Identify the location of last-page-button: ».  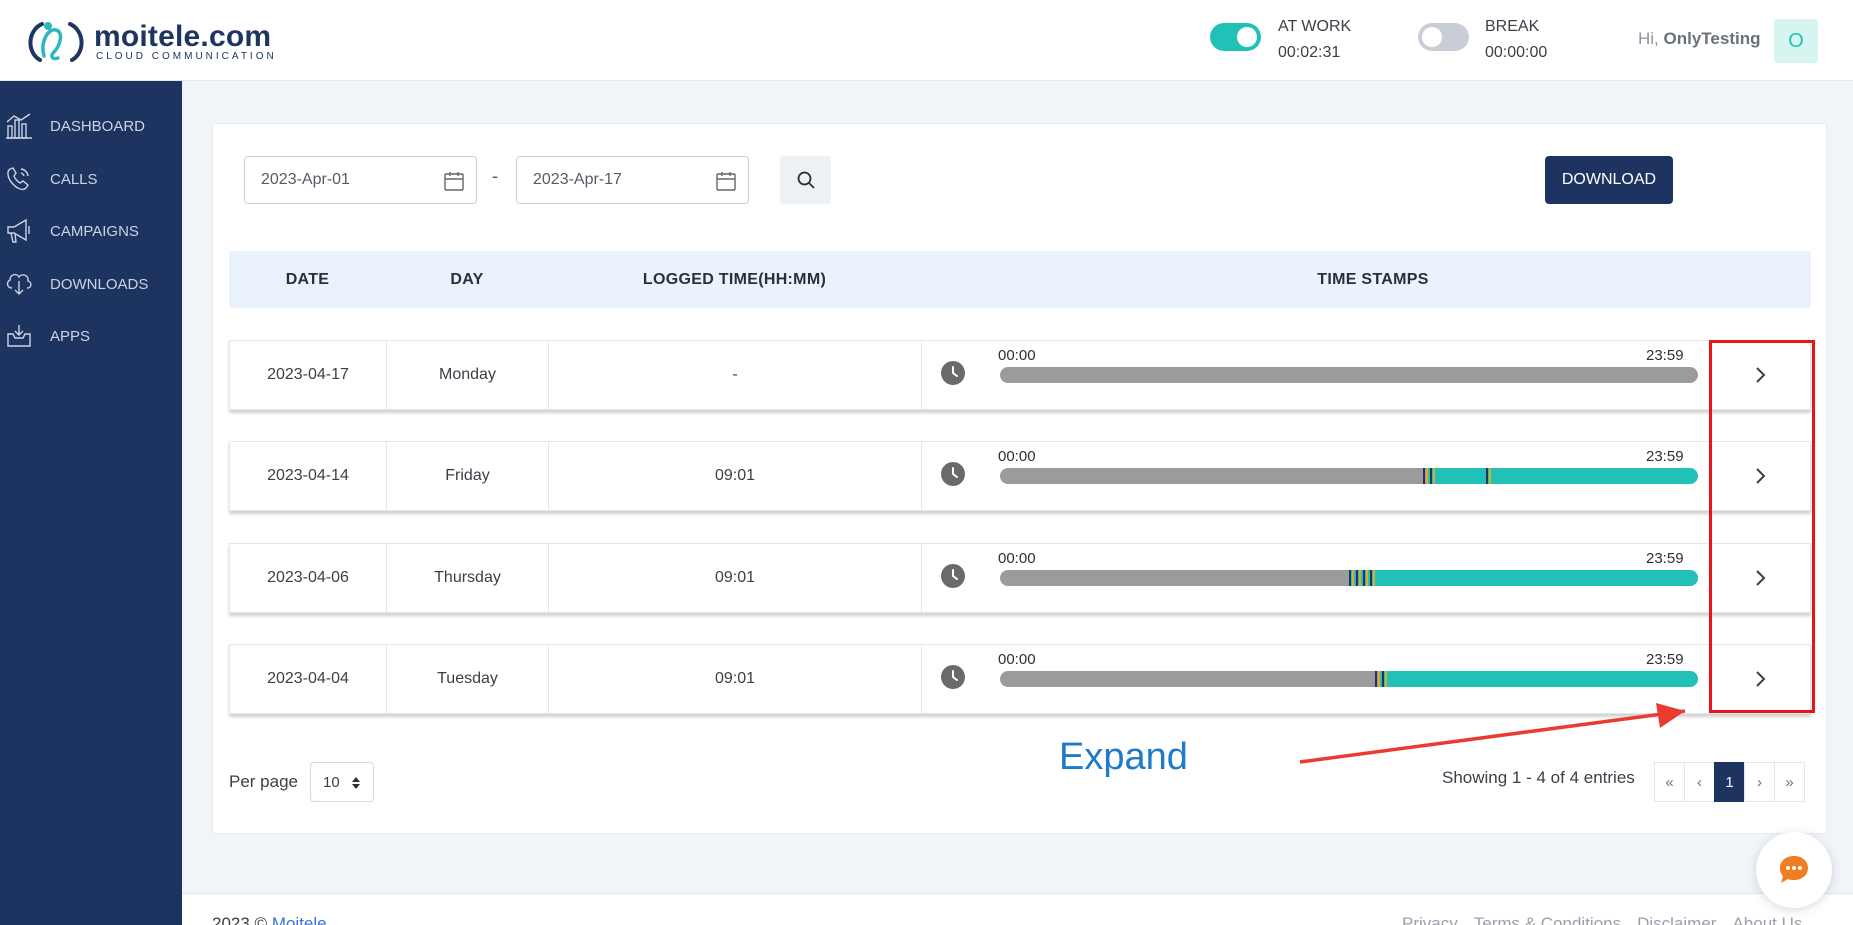
(1789, 782).